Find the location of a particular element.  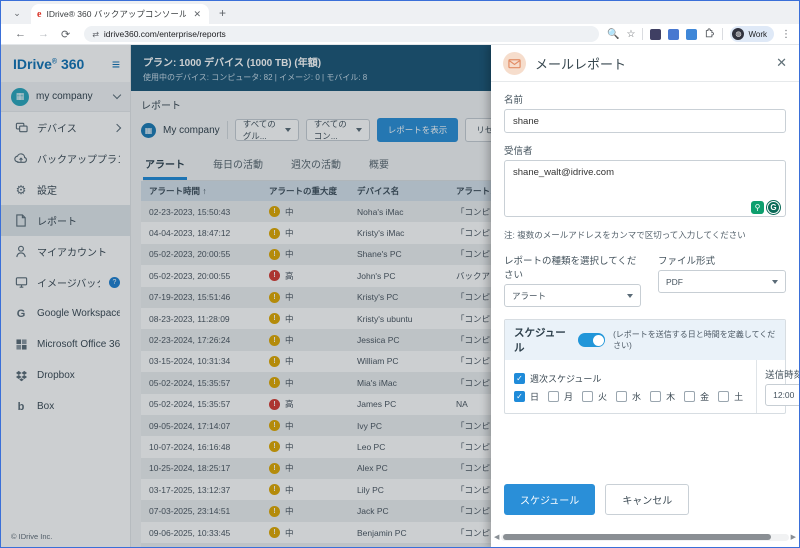

browser-tab-strip: ⌄ e IDrive® 360 バックアップコンソール ✕ + is located at coordinates (400, 12).